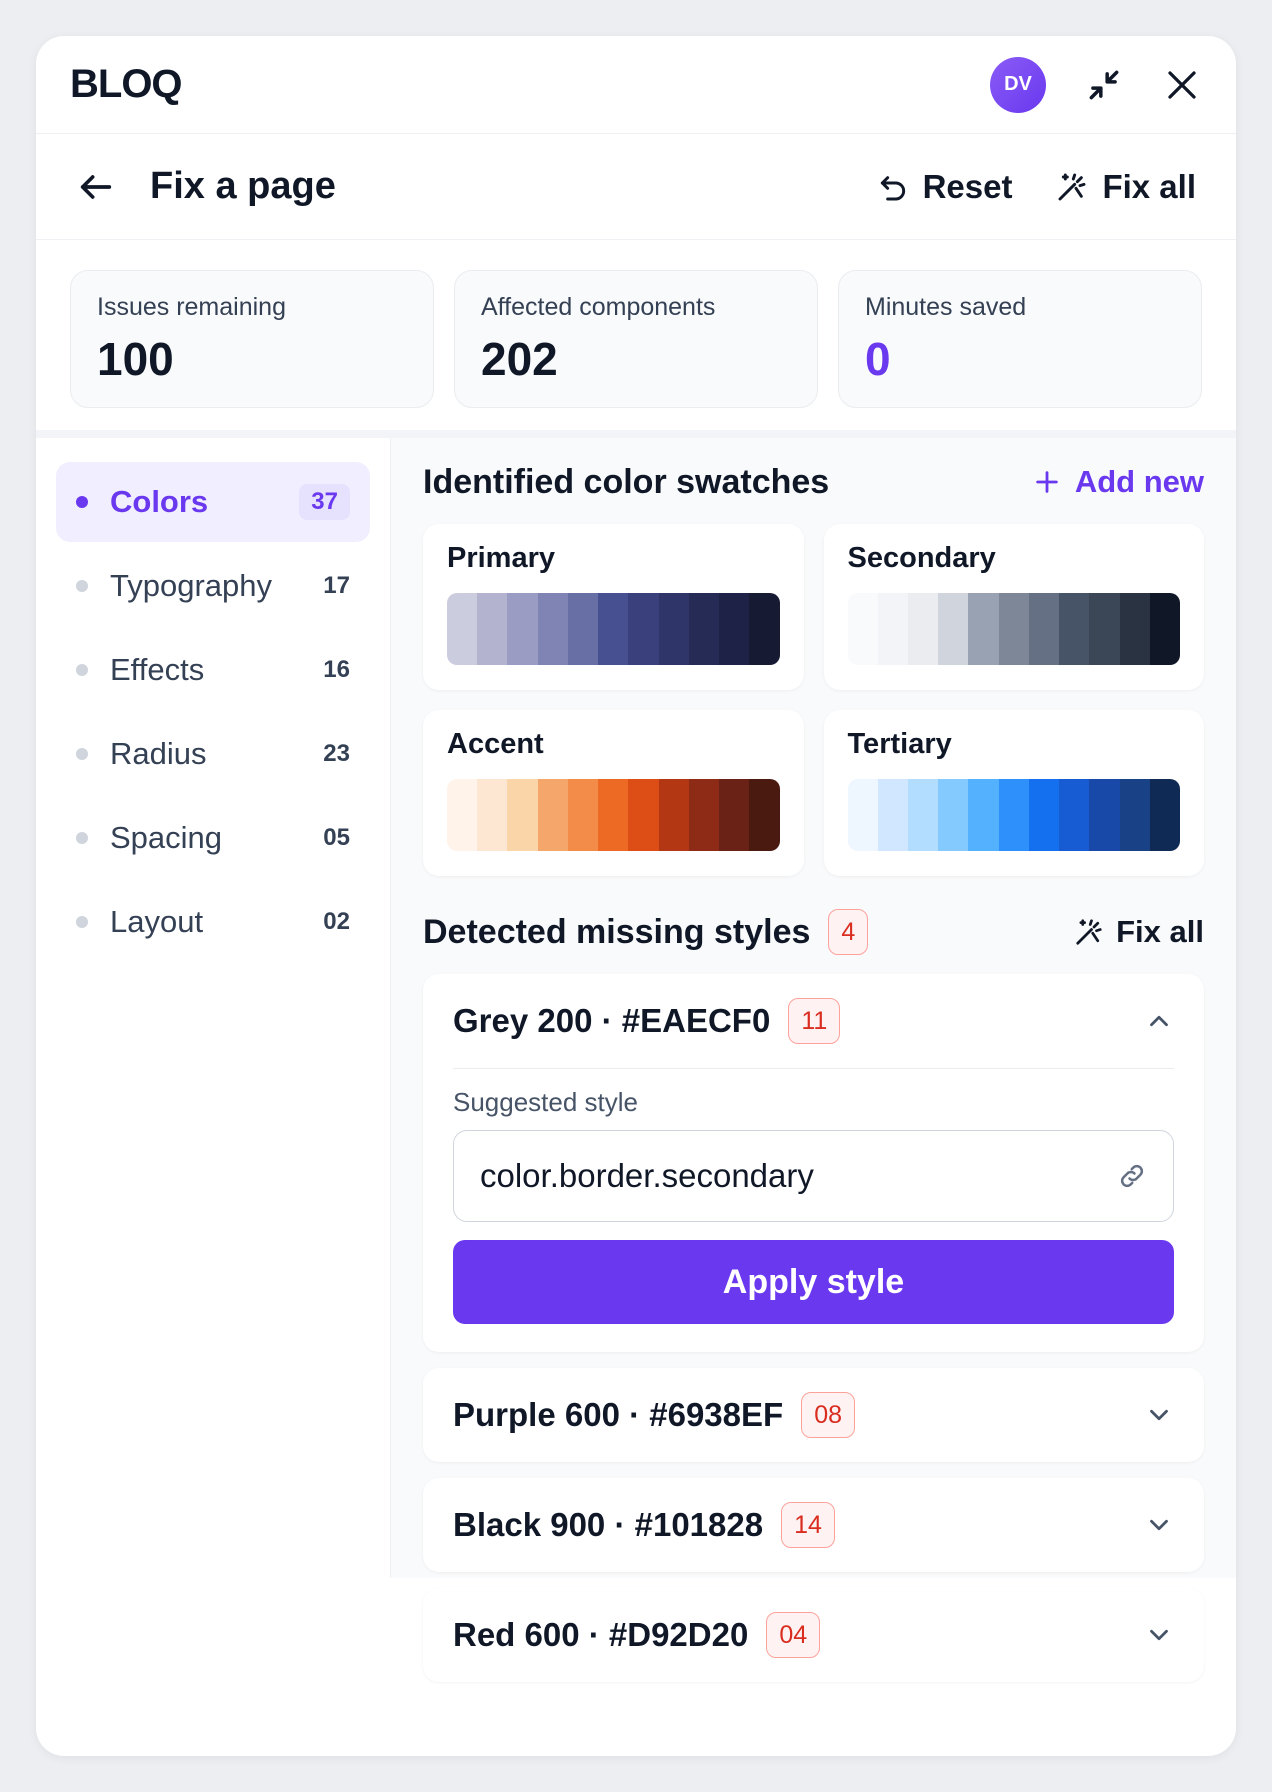 The height and width of the screenshot is (1792, 1272). What do you see at coordinates (213, 754) in the screenshot?
I see `sidebar-item-radius: Radius 23` at bounding box center [213, 754].